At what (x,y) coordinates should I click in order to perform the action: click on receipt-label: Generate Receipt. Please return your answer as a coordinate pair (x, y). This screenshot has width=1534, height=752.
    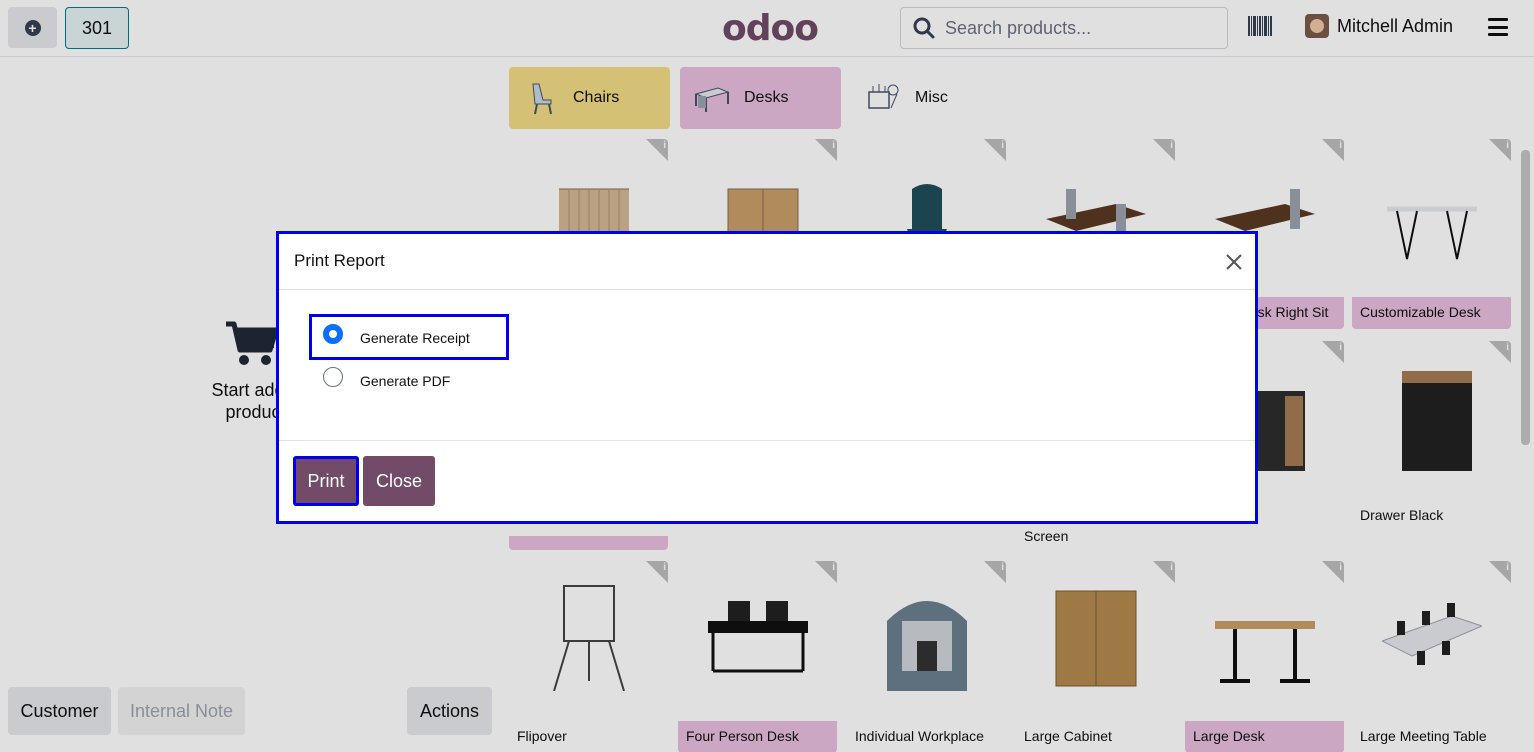
    Looking at the image, I should click on (415, 338).